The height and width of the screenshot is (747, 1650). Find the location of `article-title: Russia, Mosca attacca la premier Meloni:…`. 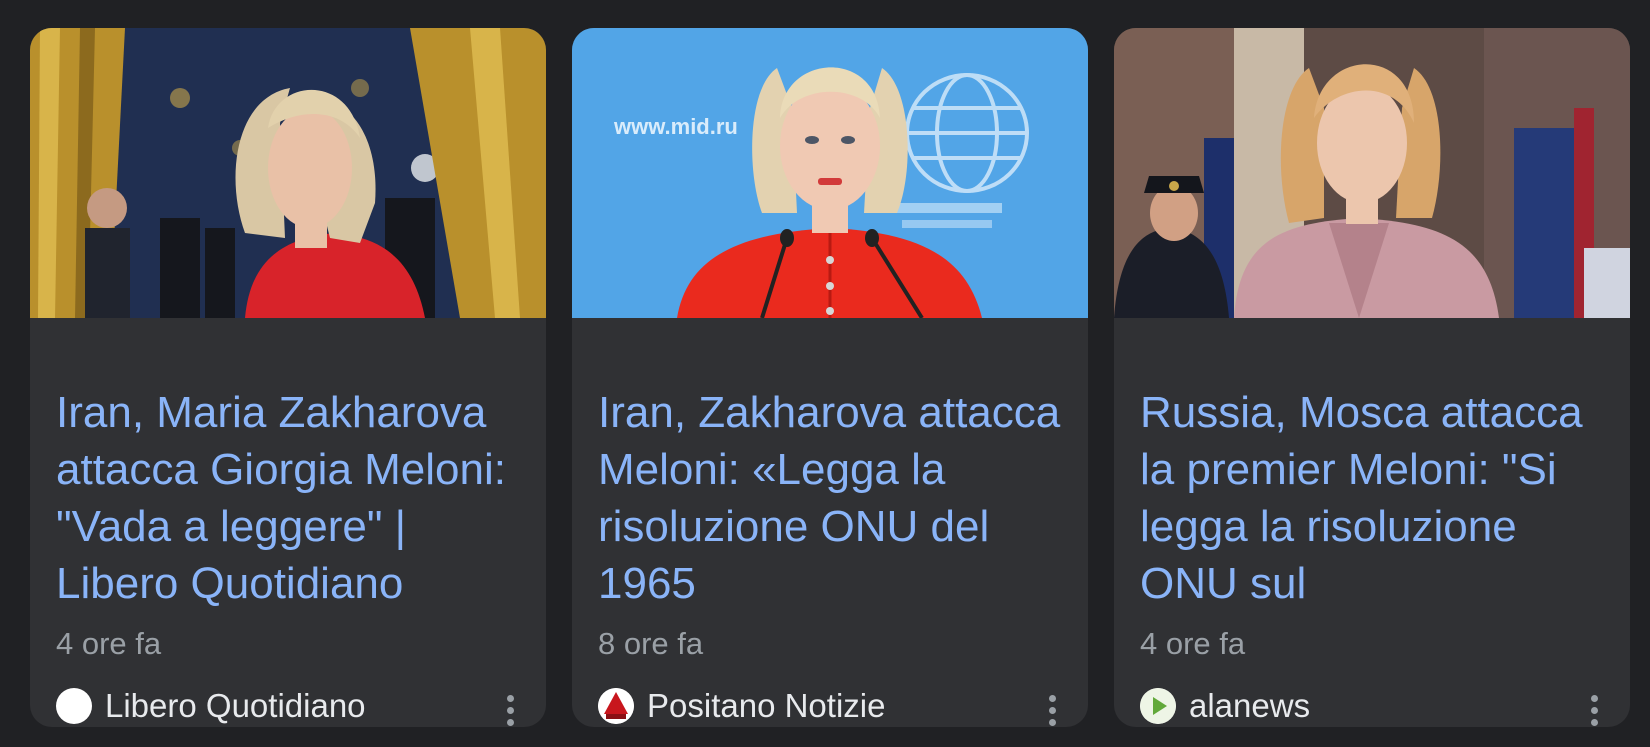

article-title: Russia, Mosca attacca la premier Meloni:… is located at coordinates (1375, 498).